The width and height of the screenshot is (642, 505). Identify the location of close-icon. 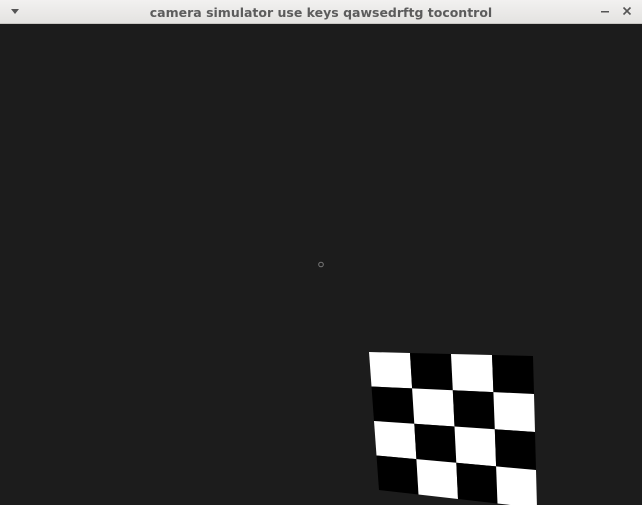
(627, 11).